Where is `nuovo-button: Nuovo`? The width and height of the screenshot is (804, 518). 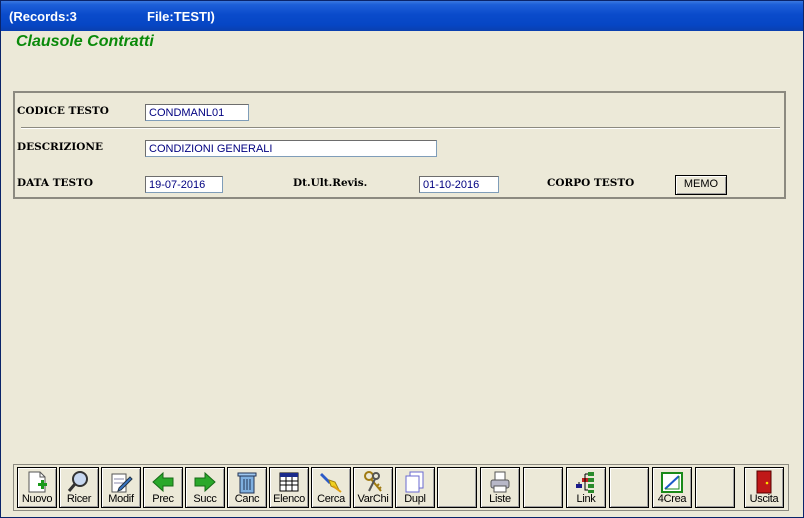
nuovo-button: Nuovo is located at coordinates (37, 487).